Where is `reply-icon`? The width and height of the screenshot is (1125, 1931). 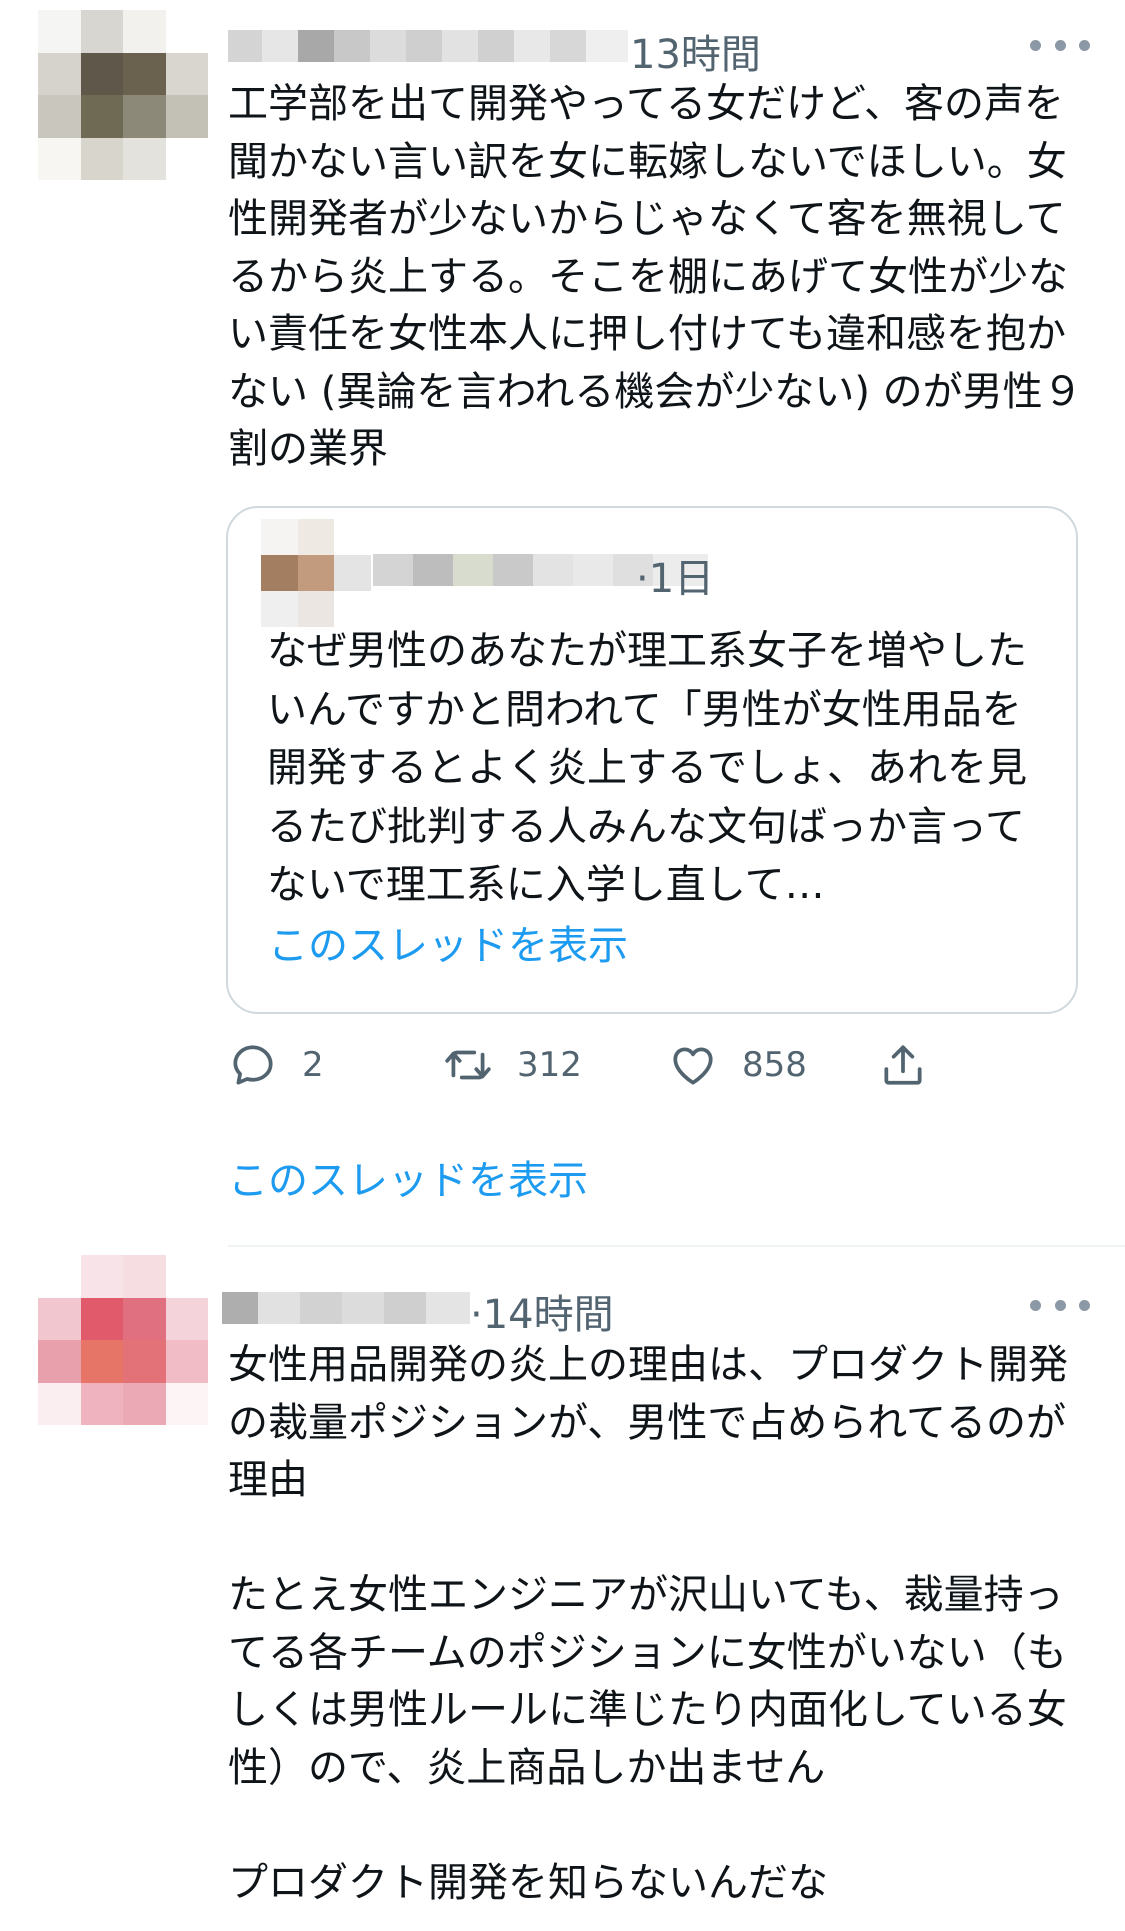 reply-icon is located at coordinates (253, 1065).